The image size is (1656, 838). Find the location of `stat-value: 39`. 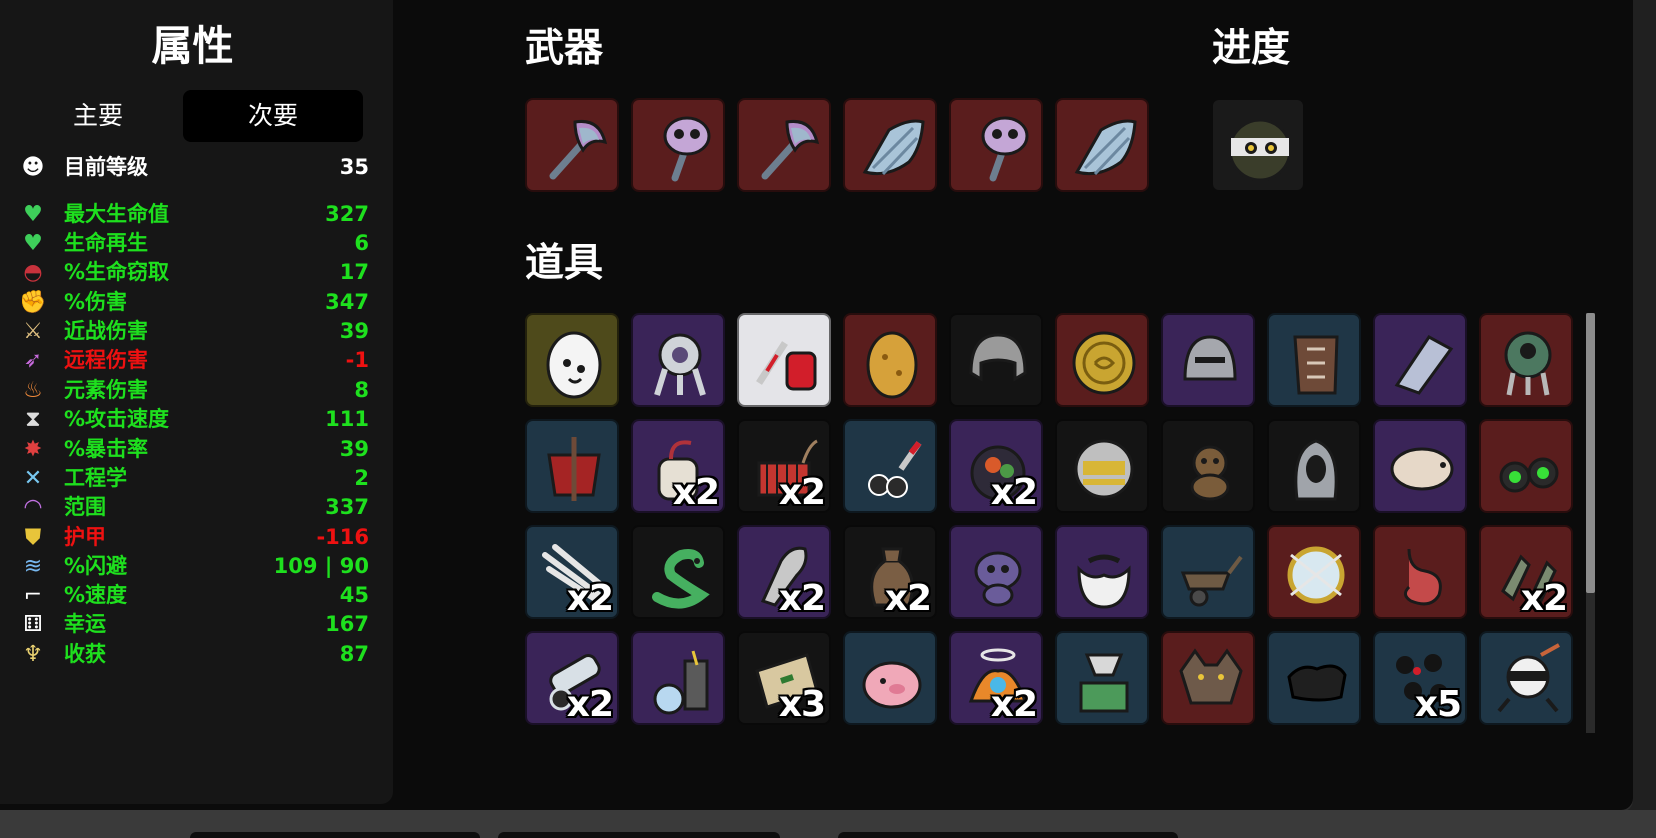

stat-value: 39 is located at coordinates (354, 331).